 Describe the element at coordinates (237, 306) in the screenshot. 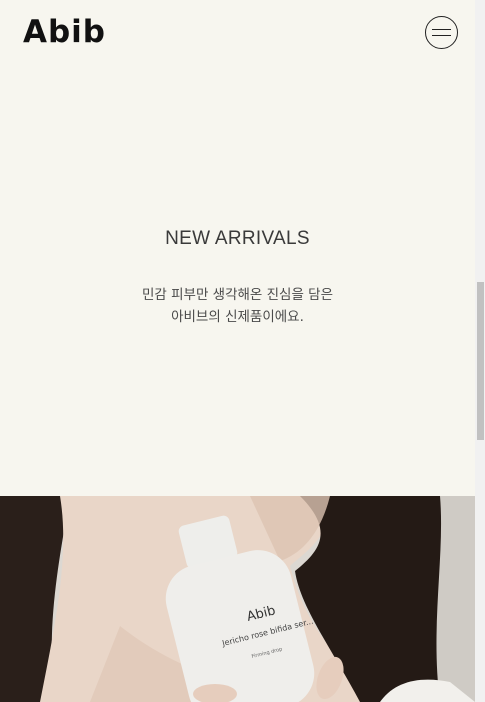

I see `section-description: 민감 피부만 생각해온 진심을 담은 아비브의 신제품이에요.` at that location.